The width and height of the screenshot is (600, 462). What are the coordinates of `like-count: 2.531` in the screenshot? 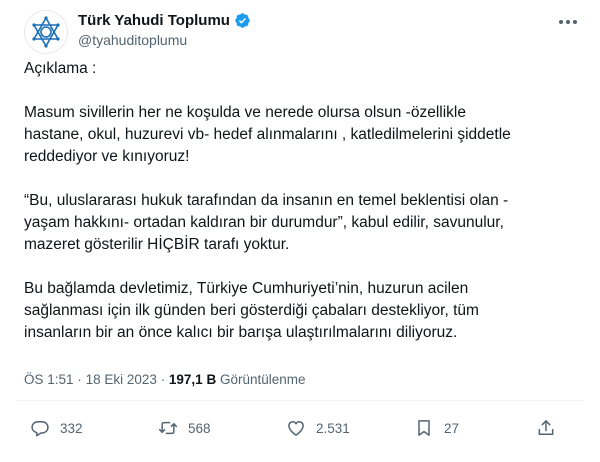 It's located at (333, 428).